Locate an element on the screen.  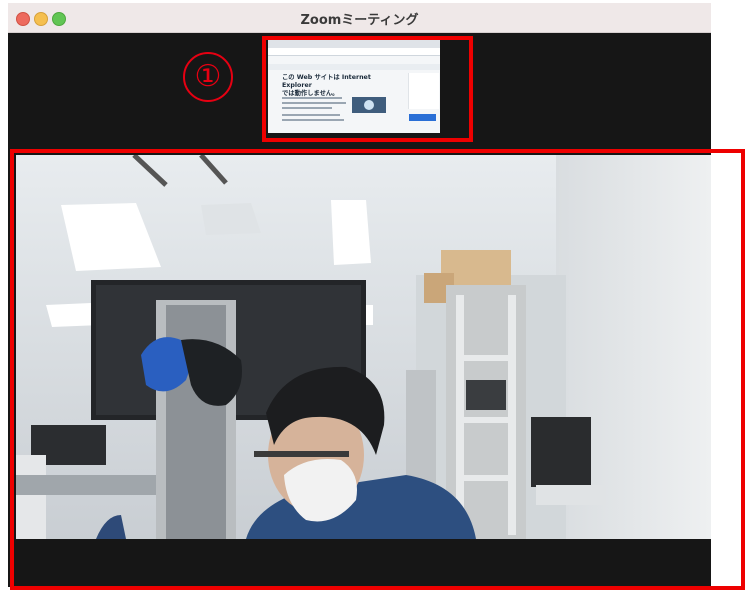
window-title: Zoomミーティング is located at coordinates (359, 20).